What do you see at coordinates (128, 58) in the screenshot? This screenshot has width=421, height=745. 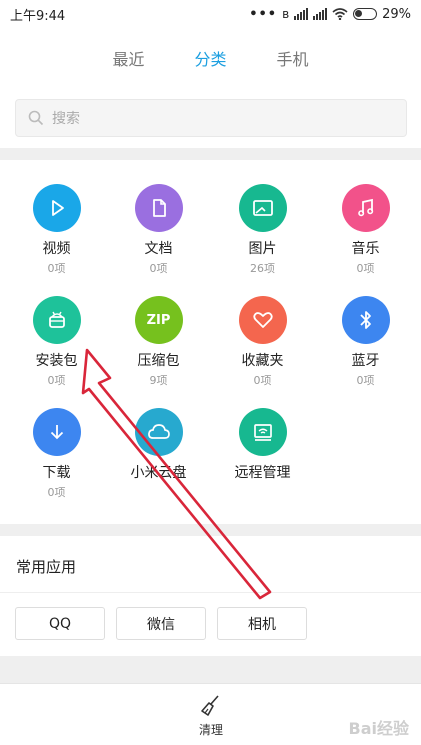 I see `tab-recent: 最近` at bounding box center [128, 58].